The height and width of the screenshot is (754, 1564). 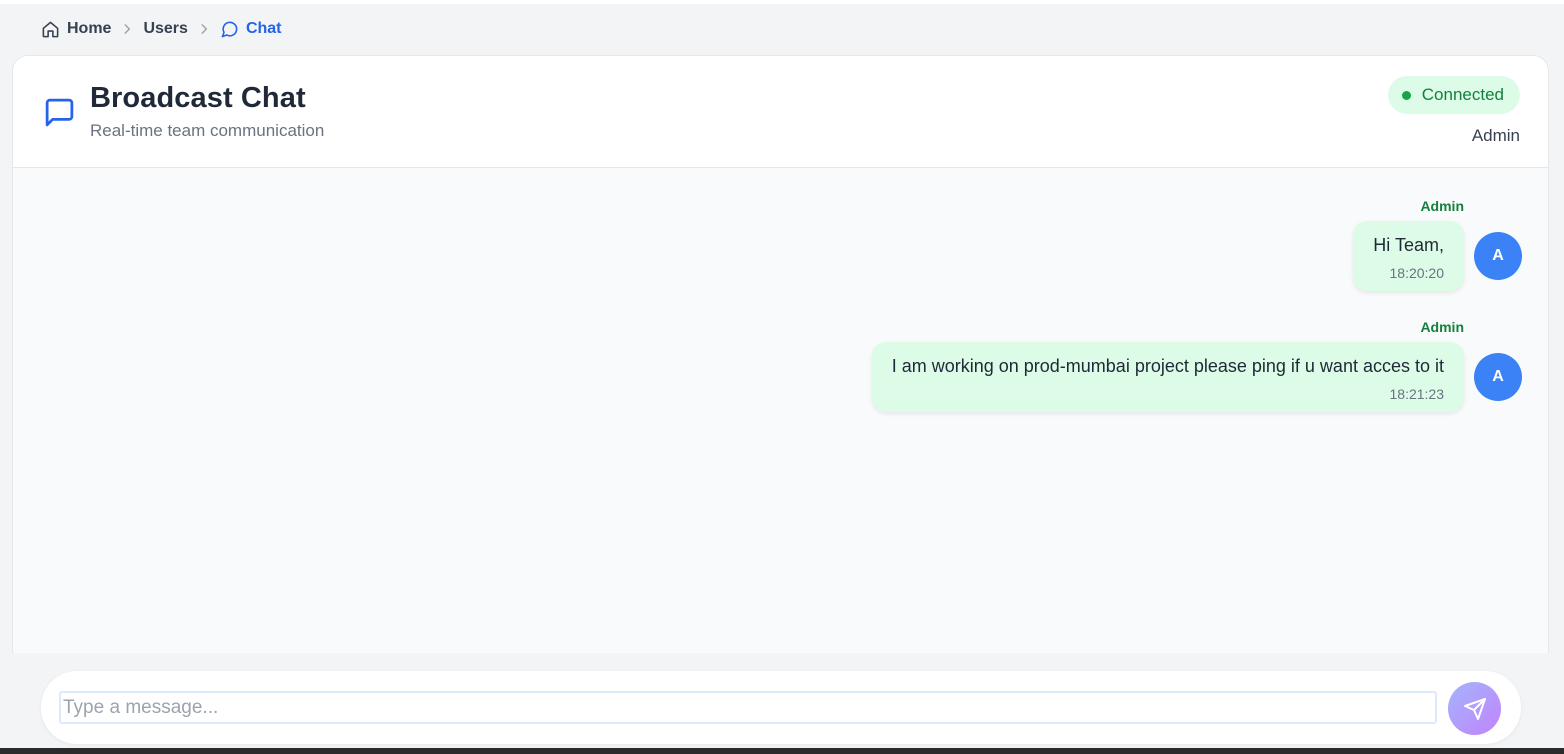 I want to click on message-text: Hi Team,, so click(x=1408, y=245).